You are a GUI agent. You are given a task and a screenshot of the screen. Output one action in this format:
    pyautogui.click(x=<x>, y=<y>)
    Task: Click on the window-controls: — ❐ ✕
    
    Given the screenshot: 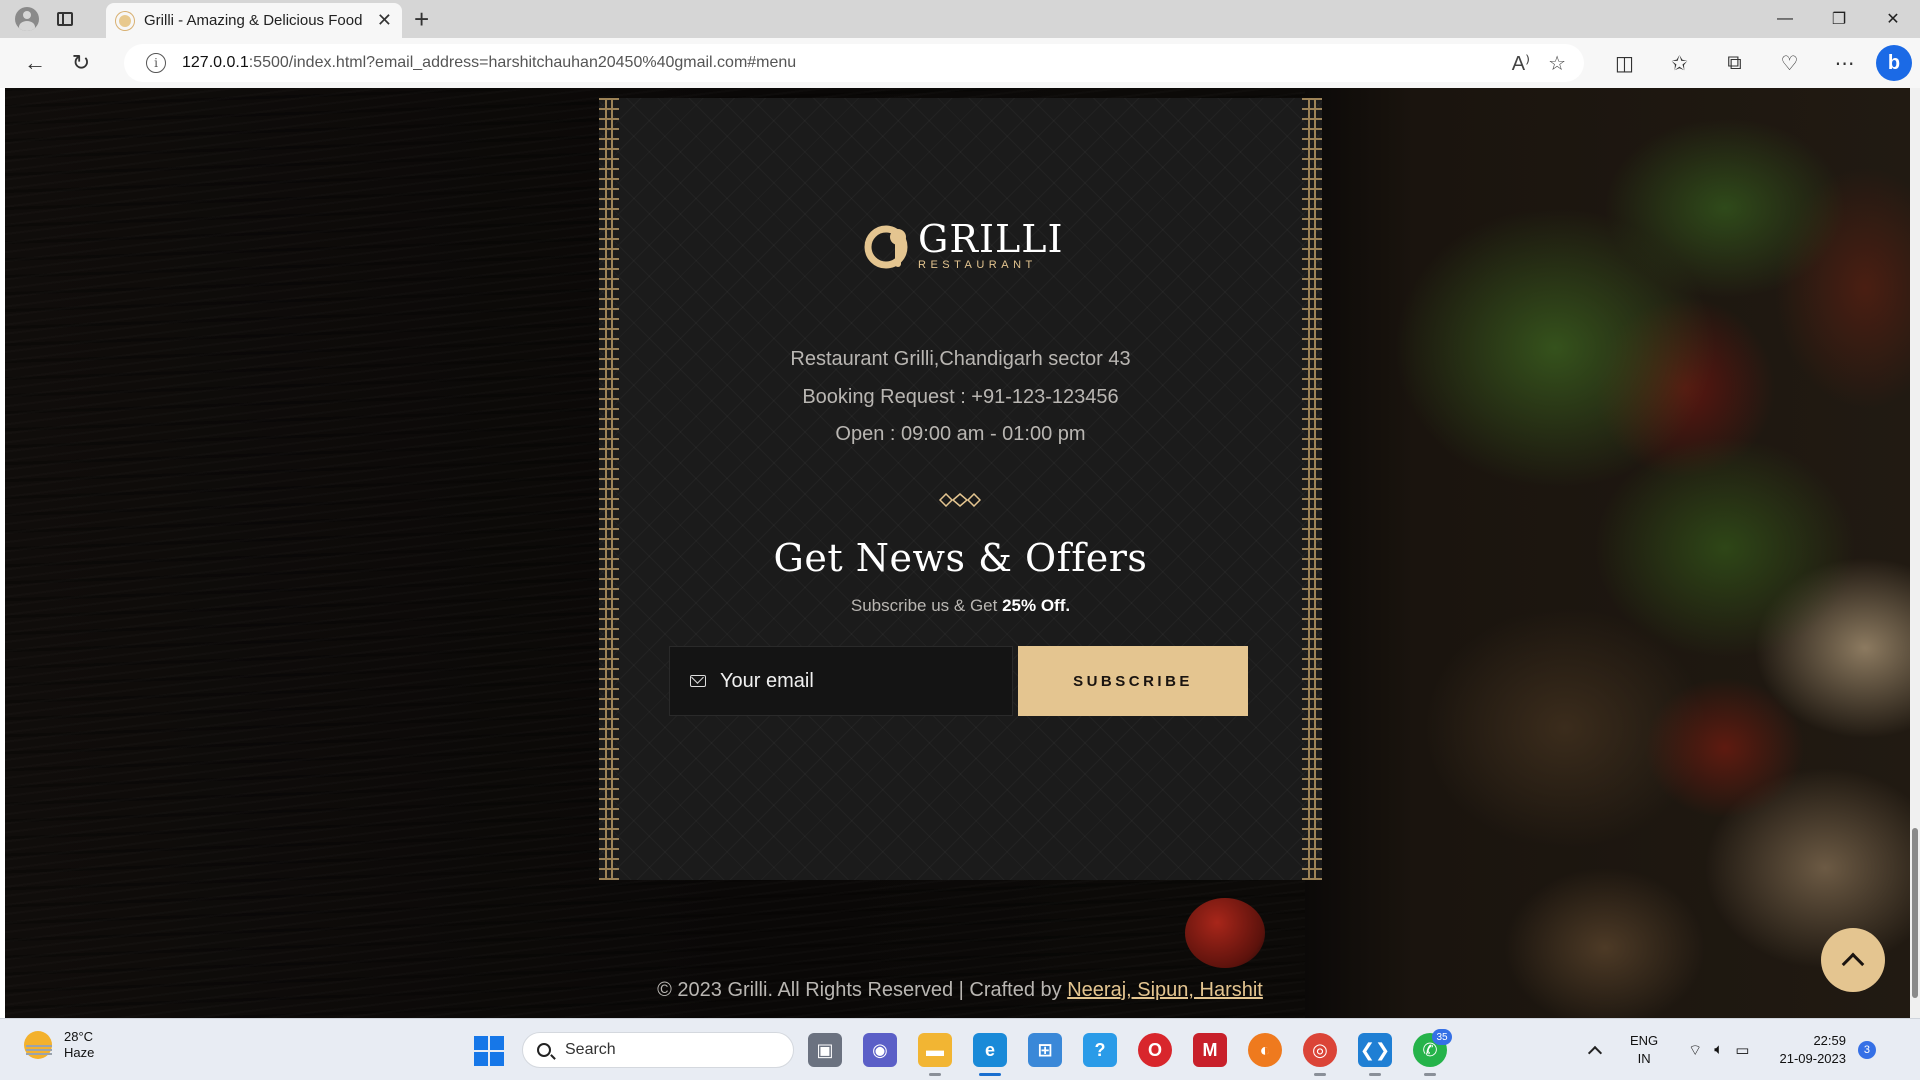 What is the action you would take?
    pyautogui.click(x=1839, y=19)
    